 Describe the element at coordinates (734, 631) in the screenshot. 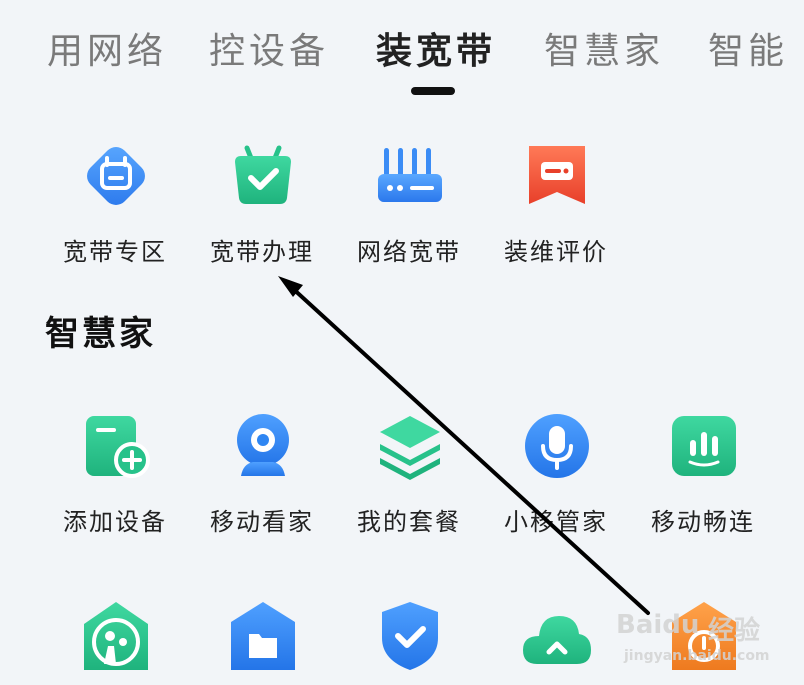

I see `watermark-suffix: 经验` at that location.